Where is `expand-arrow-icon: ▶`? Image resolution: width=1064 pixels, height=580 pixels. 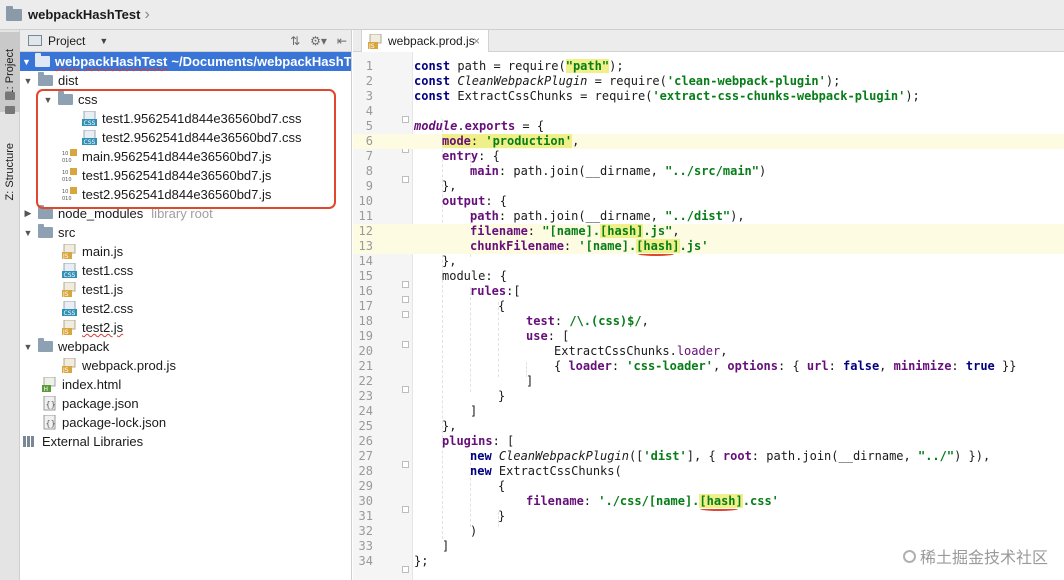 expand-arrow-icon: ▶ is located at coordinates (28, 213).